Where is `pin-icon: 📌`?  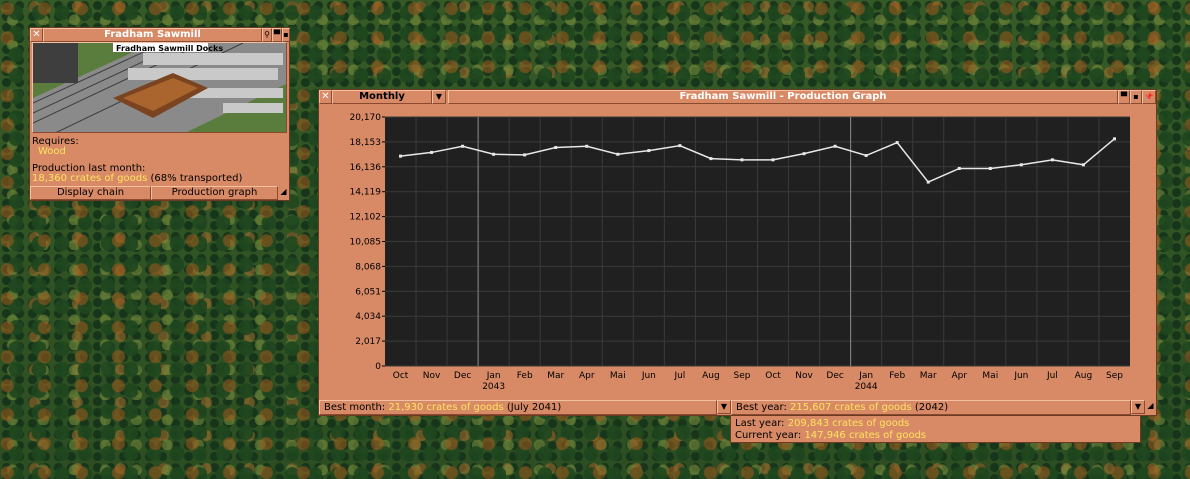 pin-icon: 📌 is located at coordinates (1149, 97).